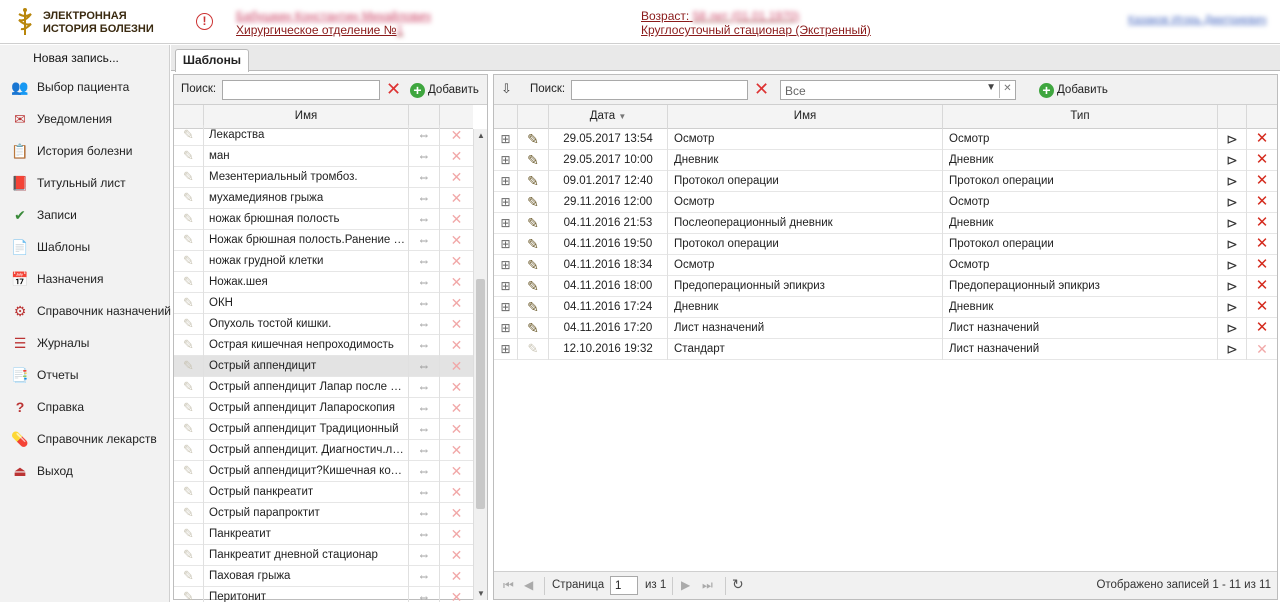  What do you see at coordinates (885, 202) in the screenshot?
I see `record-row: ⊞ ✎ 29.11.2016 12:00 Осмотр Осмотр ⊳ ✕` at bounding box center [885, 202].